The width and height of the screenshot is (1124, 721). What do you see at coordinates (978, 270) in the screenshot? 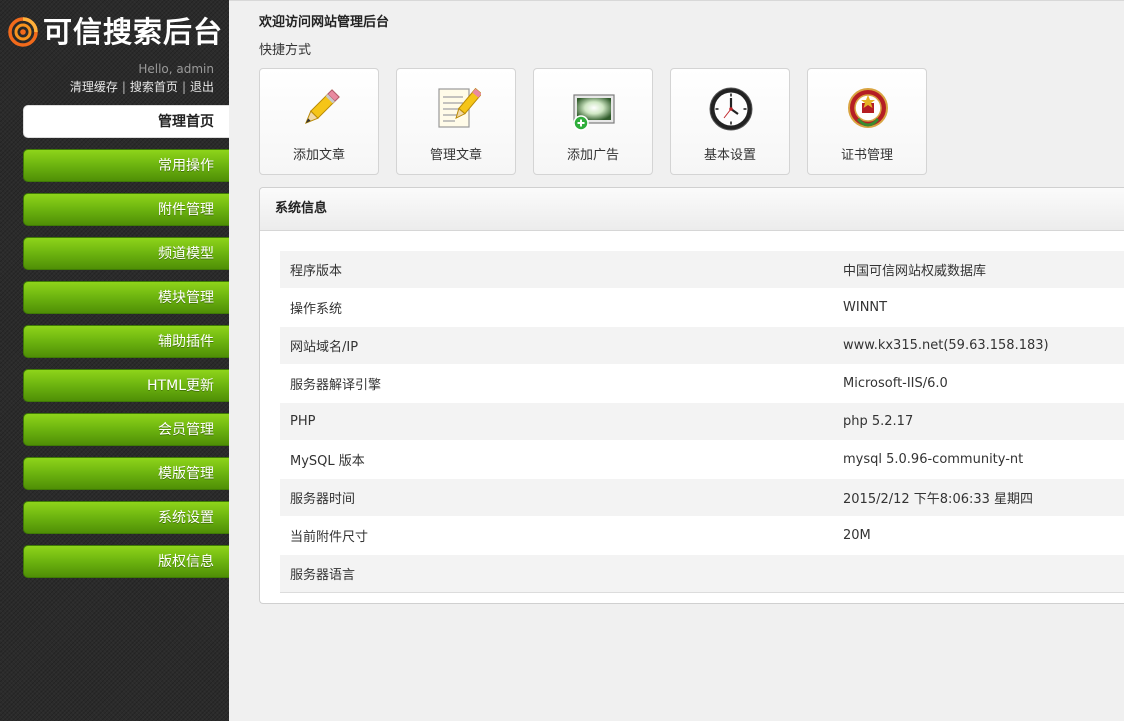
I see `info-value: 中国可信网站权威数据库` at bounding box center [978, 270].